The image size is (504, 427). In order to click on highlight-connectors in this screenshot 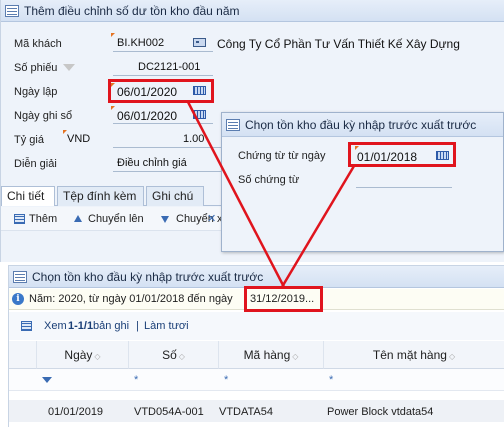, I will do `click(271, 194)`.